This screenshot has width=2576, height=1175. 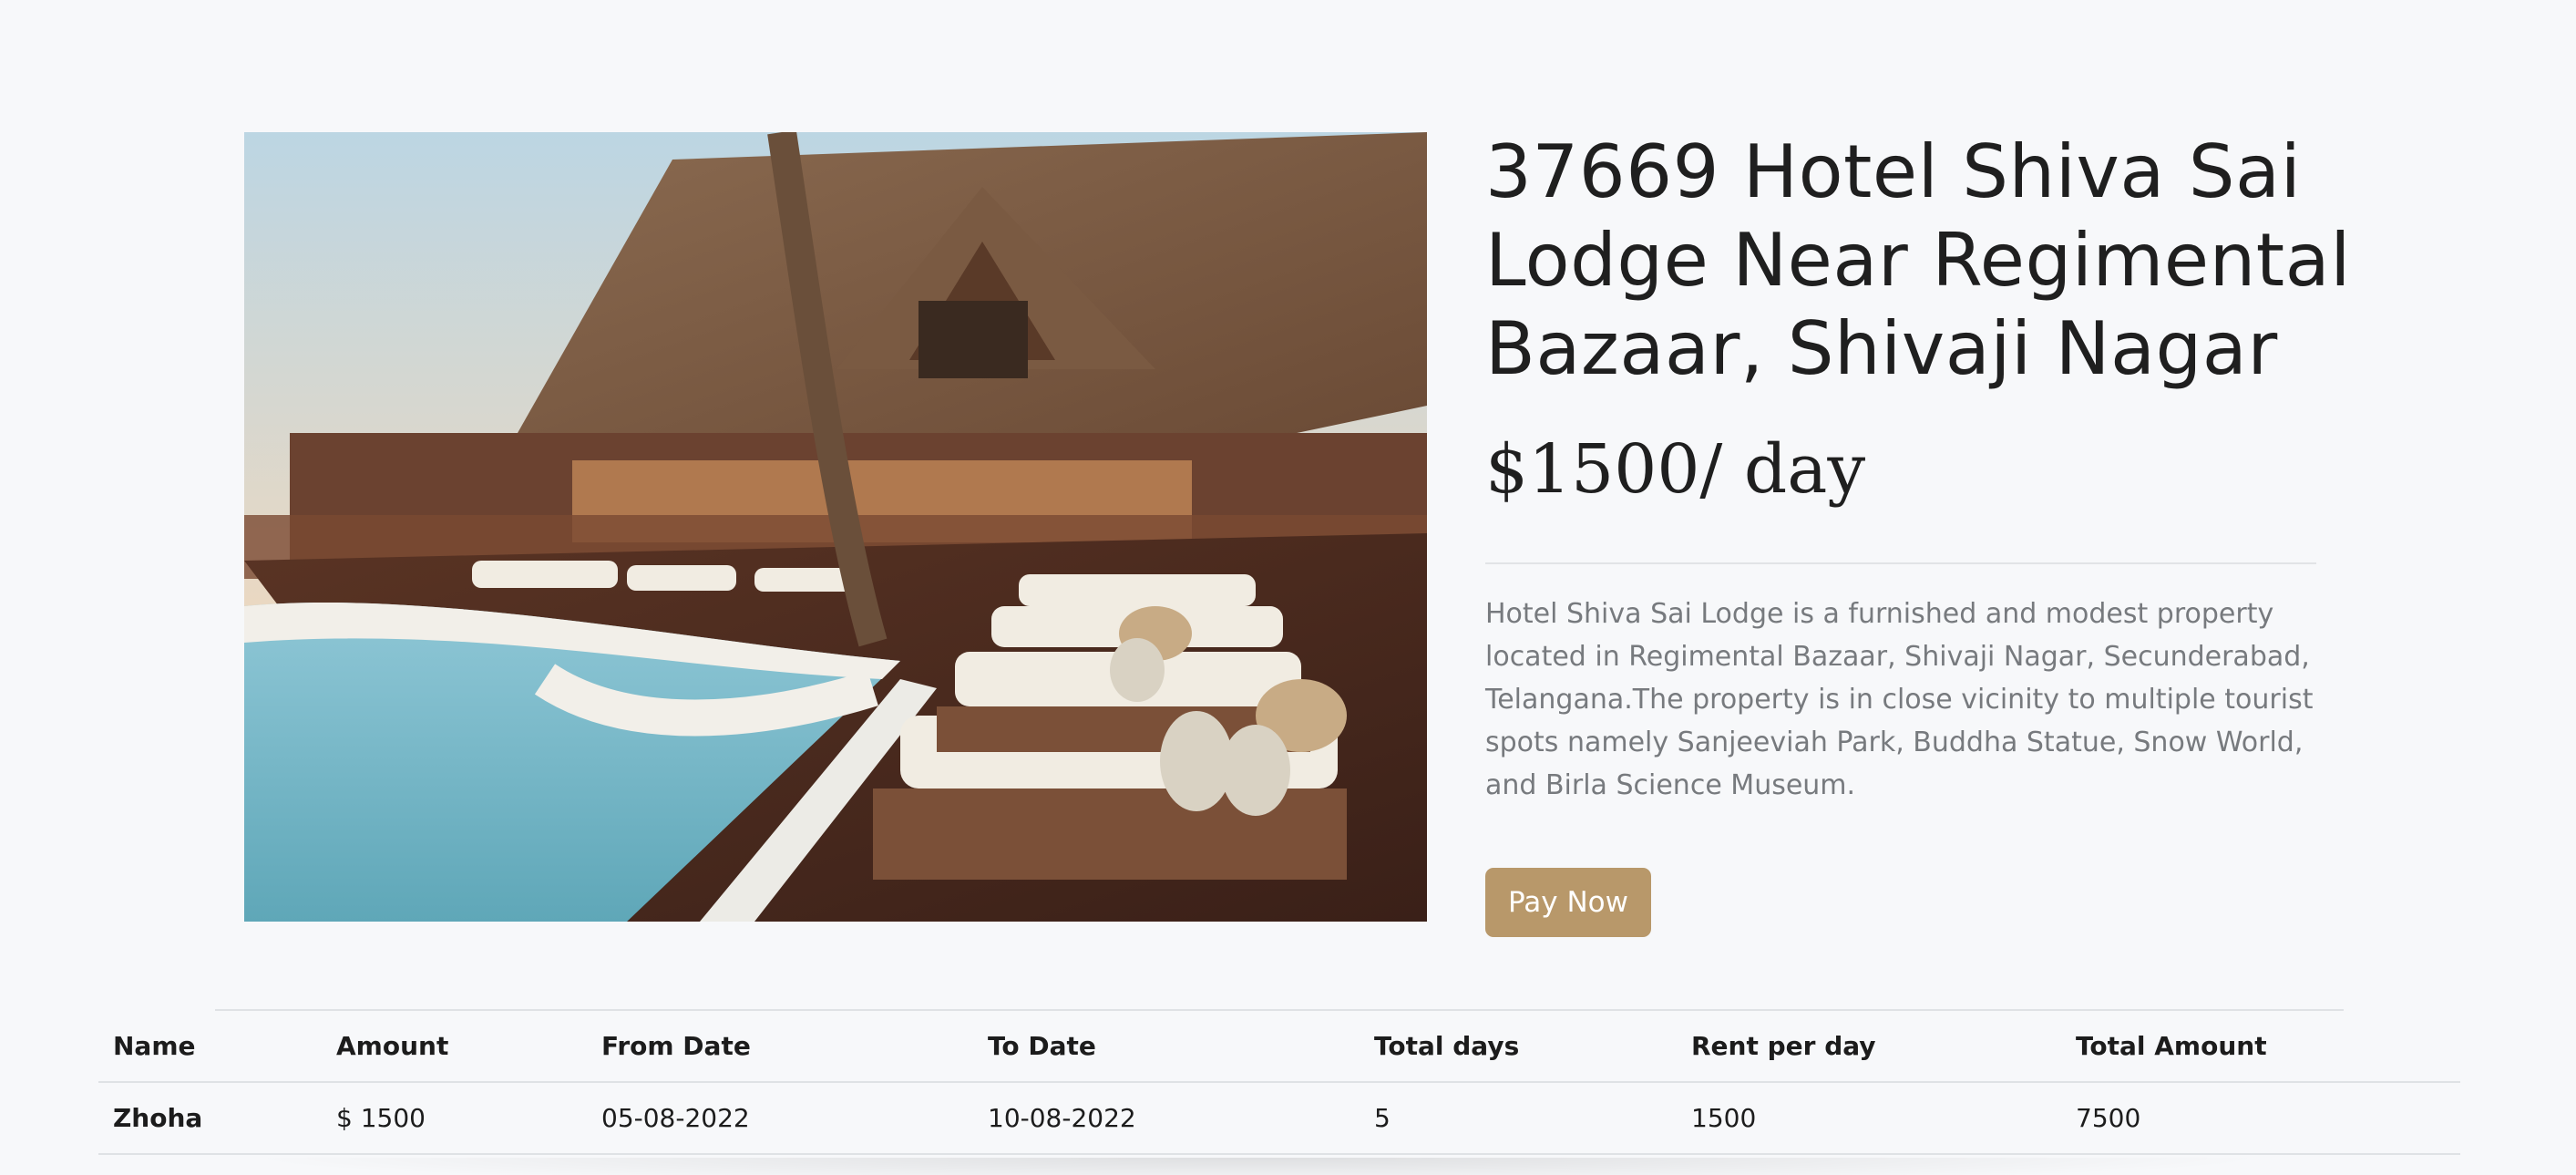 I want to click on cell-to-date: 10-08-2022, so click(x=1166, y=1118).